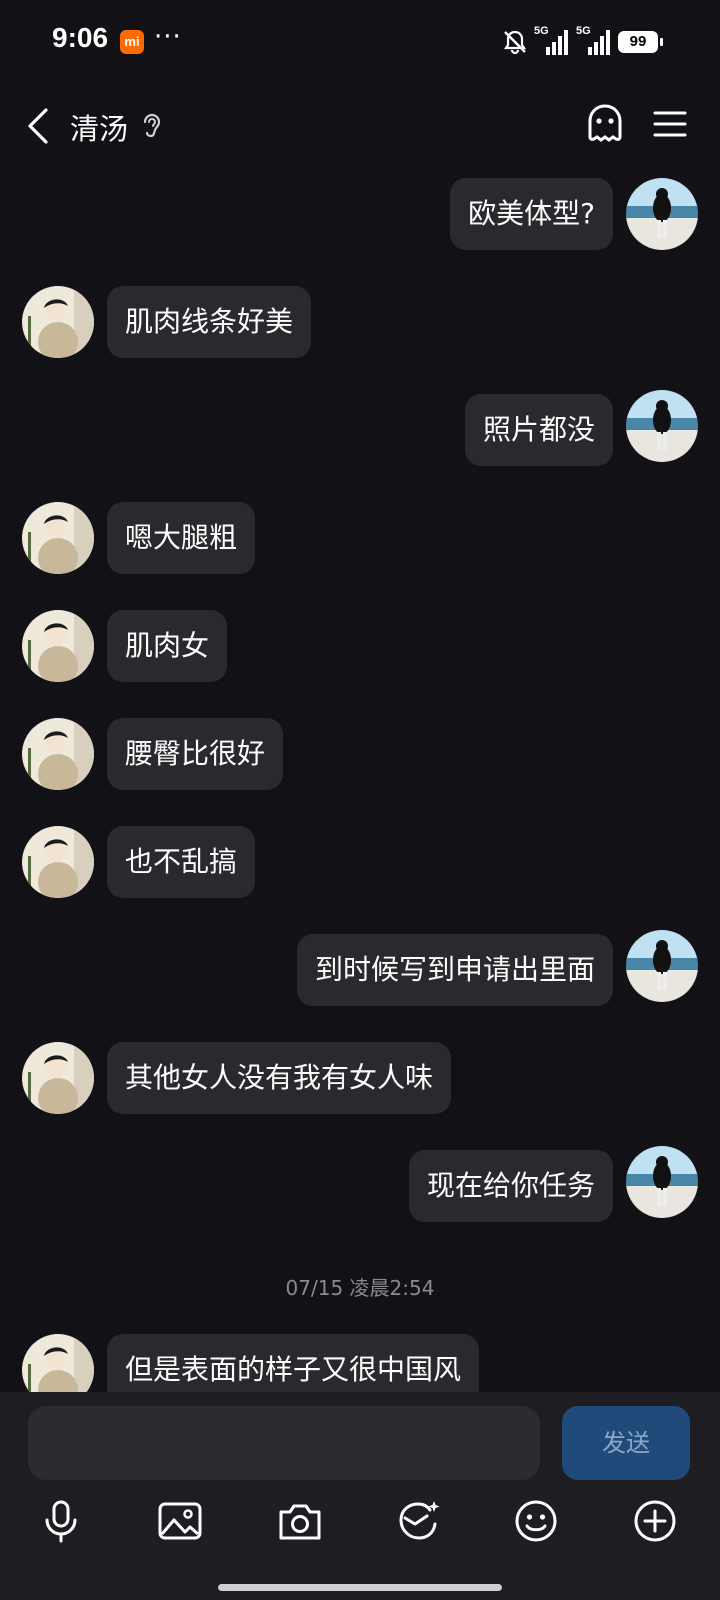 Image resolution: width=720 pixels, height=1600 pixels. What do you see at coordinates (670, 124) in the screenshot?
I see `menu-icon` at bounding box center [670, 124].